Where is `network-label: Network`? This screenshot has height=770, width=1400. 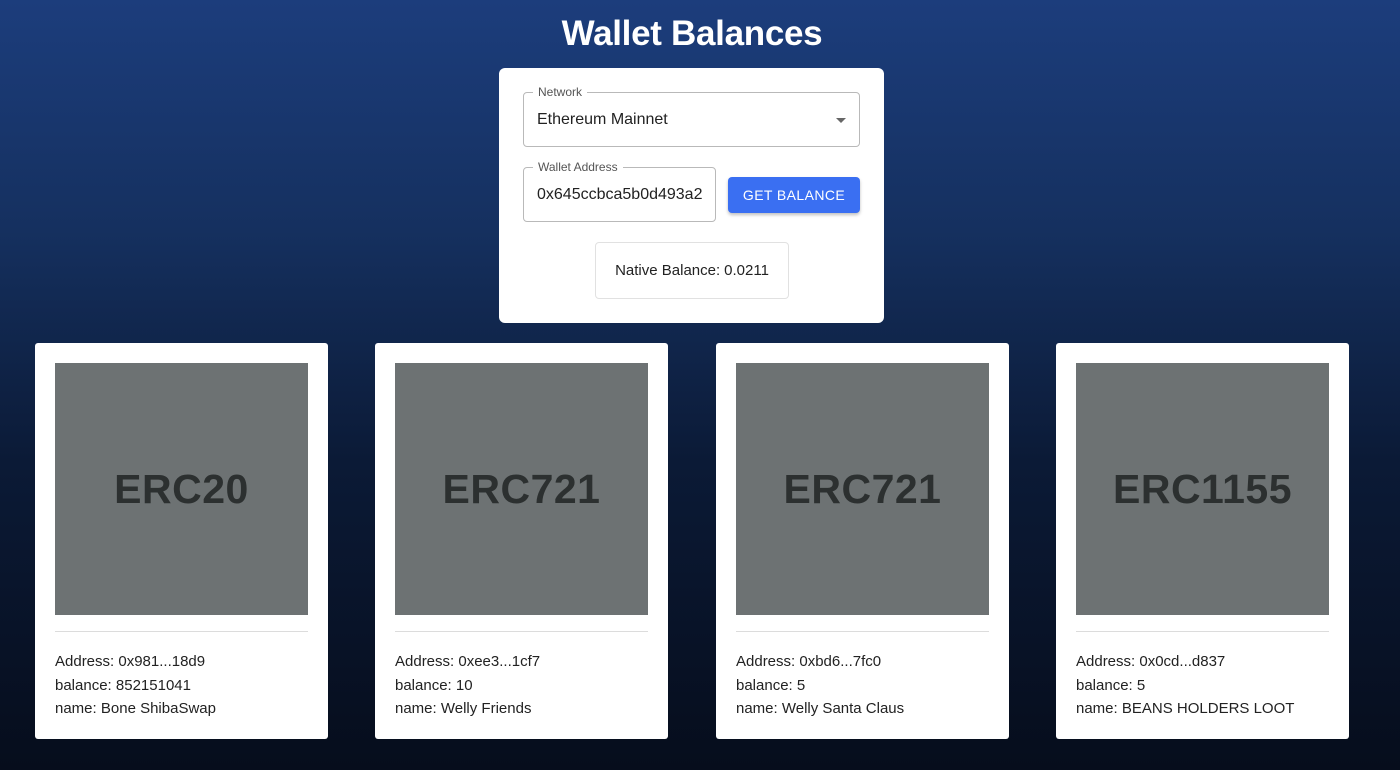
network-label: Network is located at coordinates (560, 92).